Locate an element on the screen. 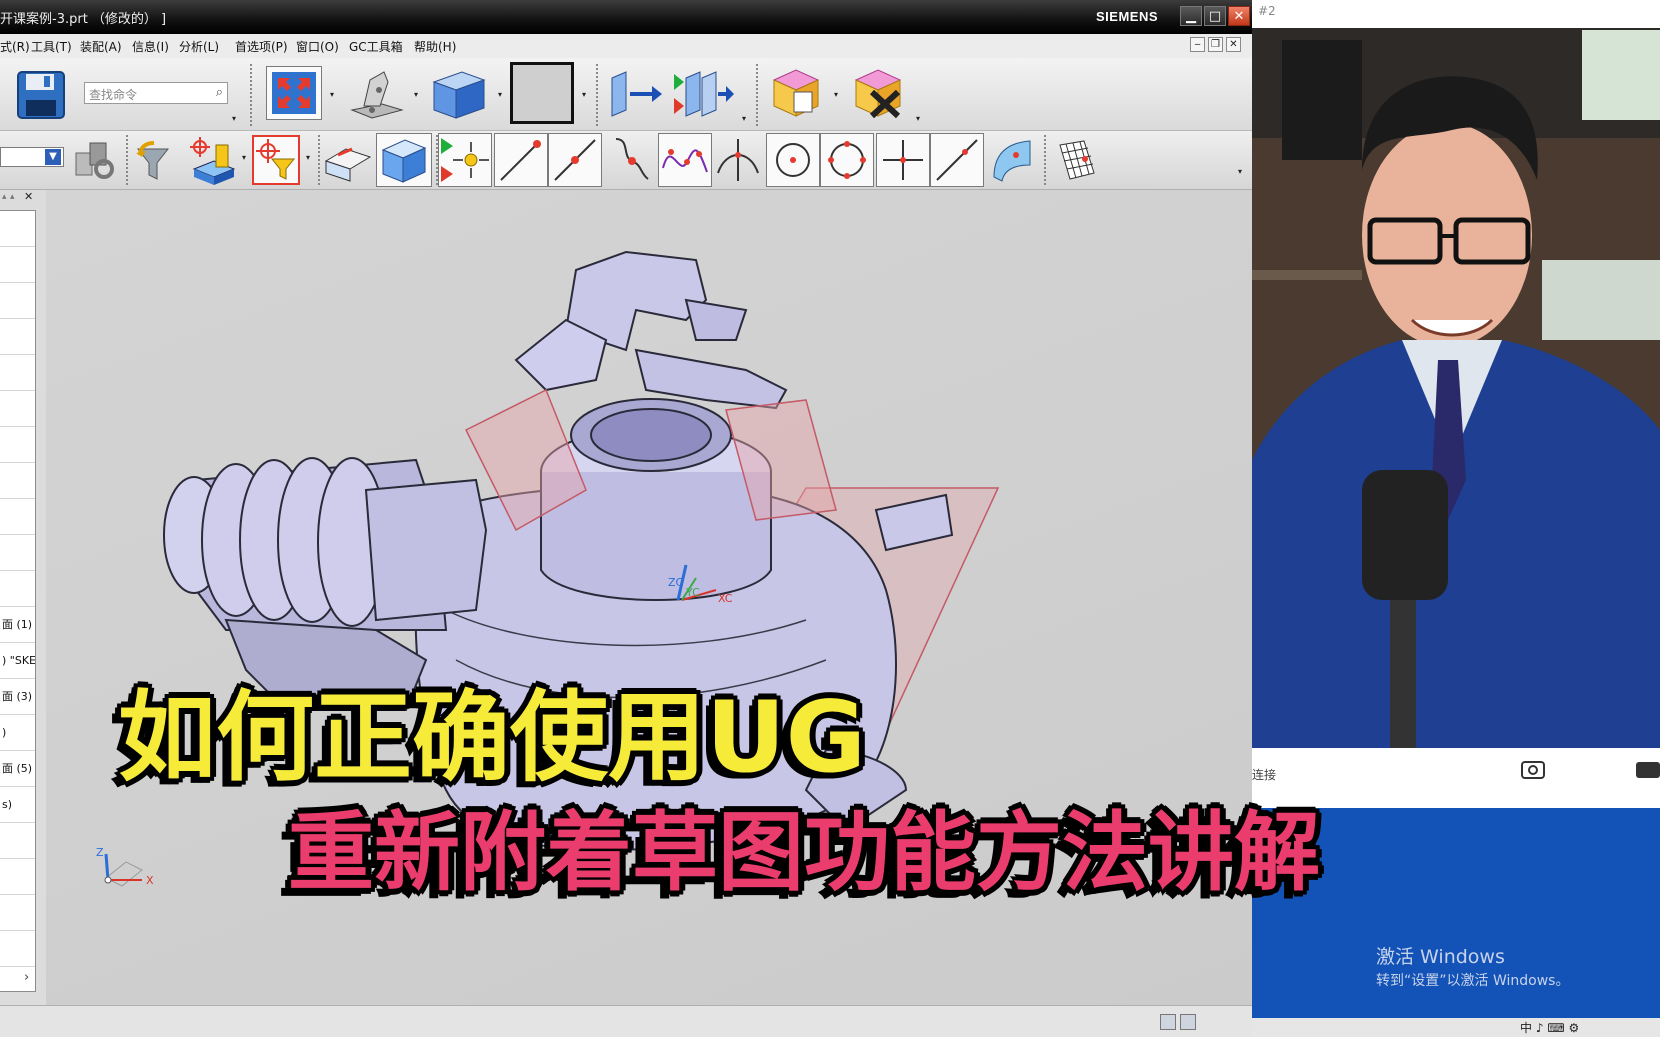  ime-indicator: 中 is located at coordinates (1526, 1028).